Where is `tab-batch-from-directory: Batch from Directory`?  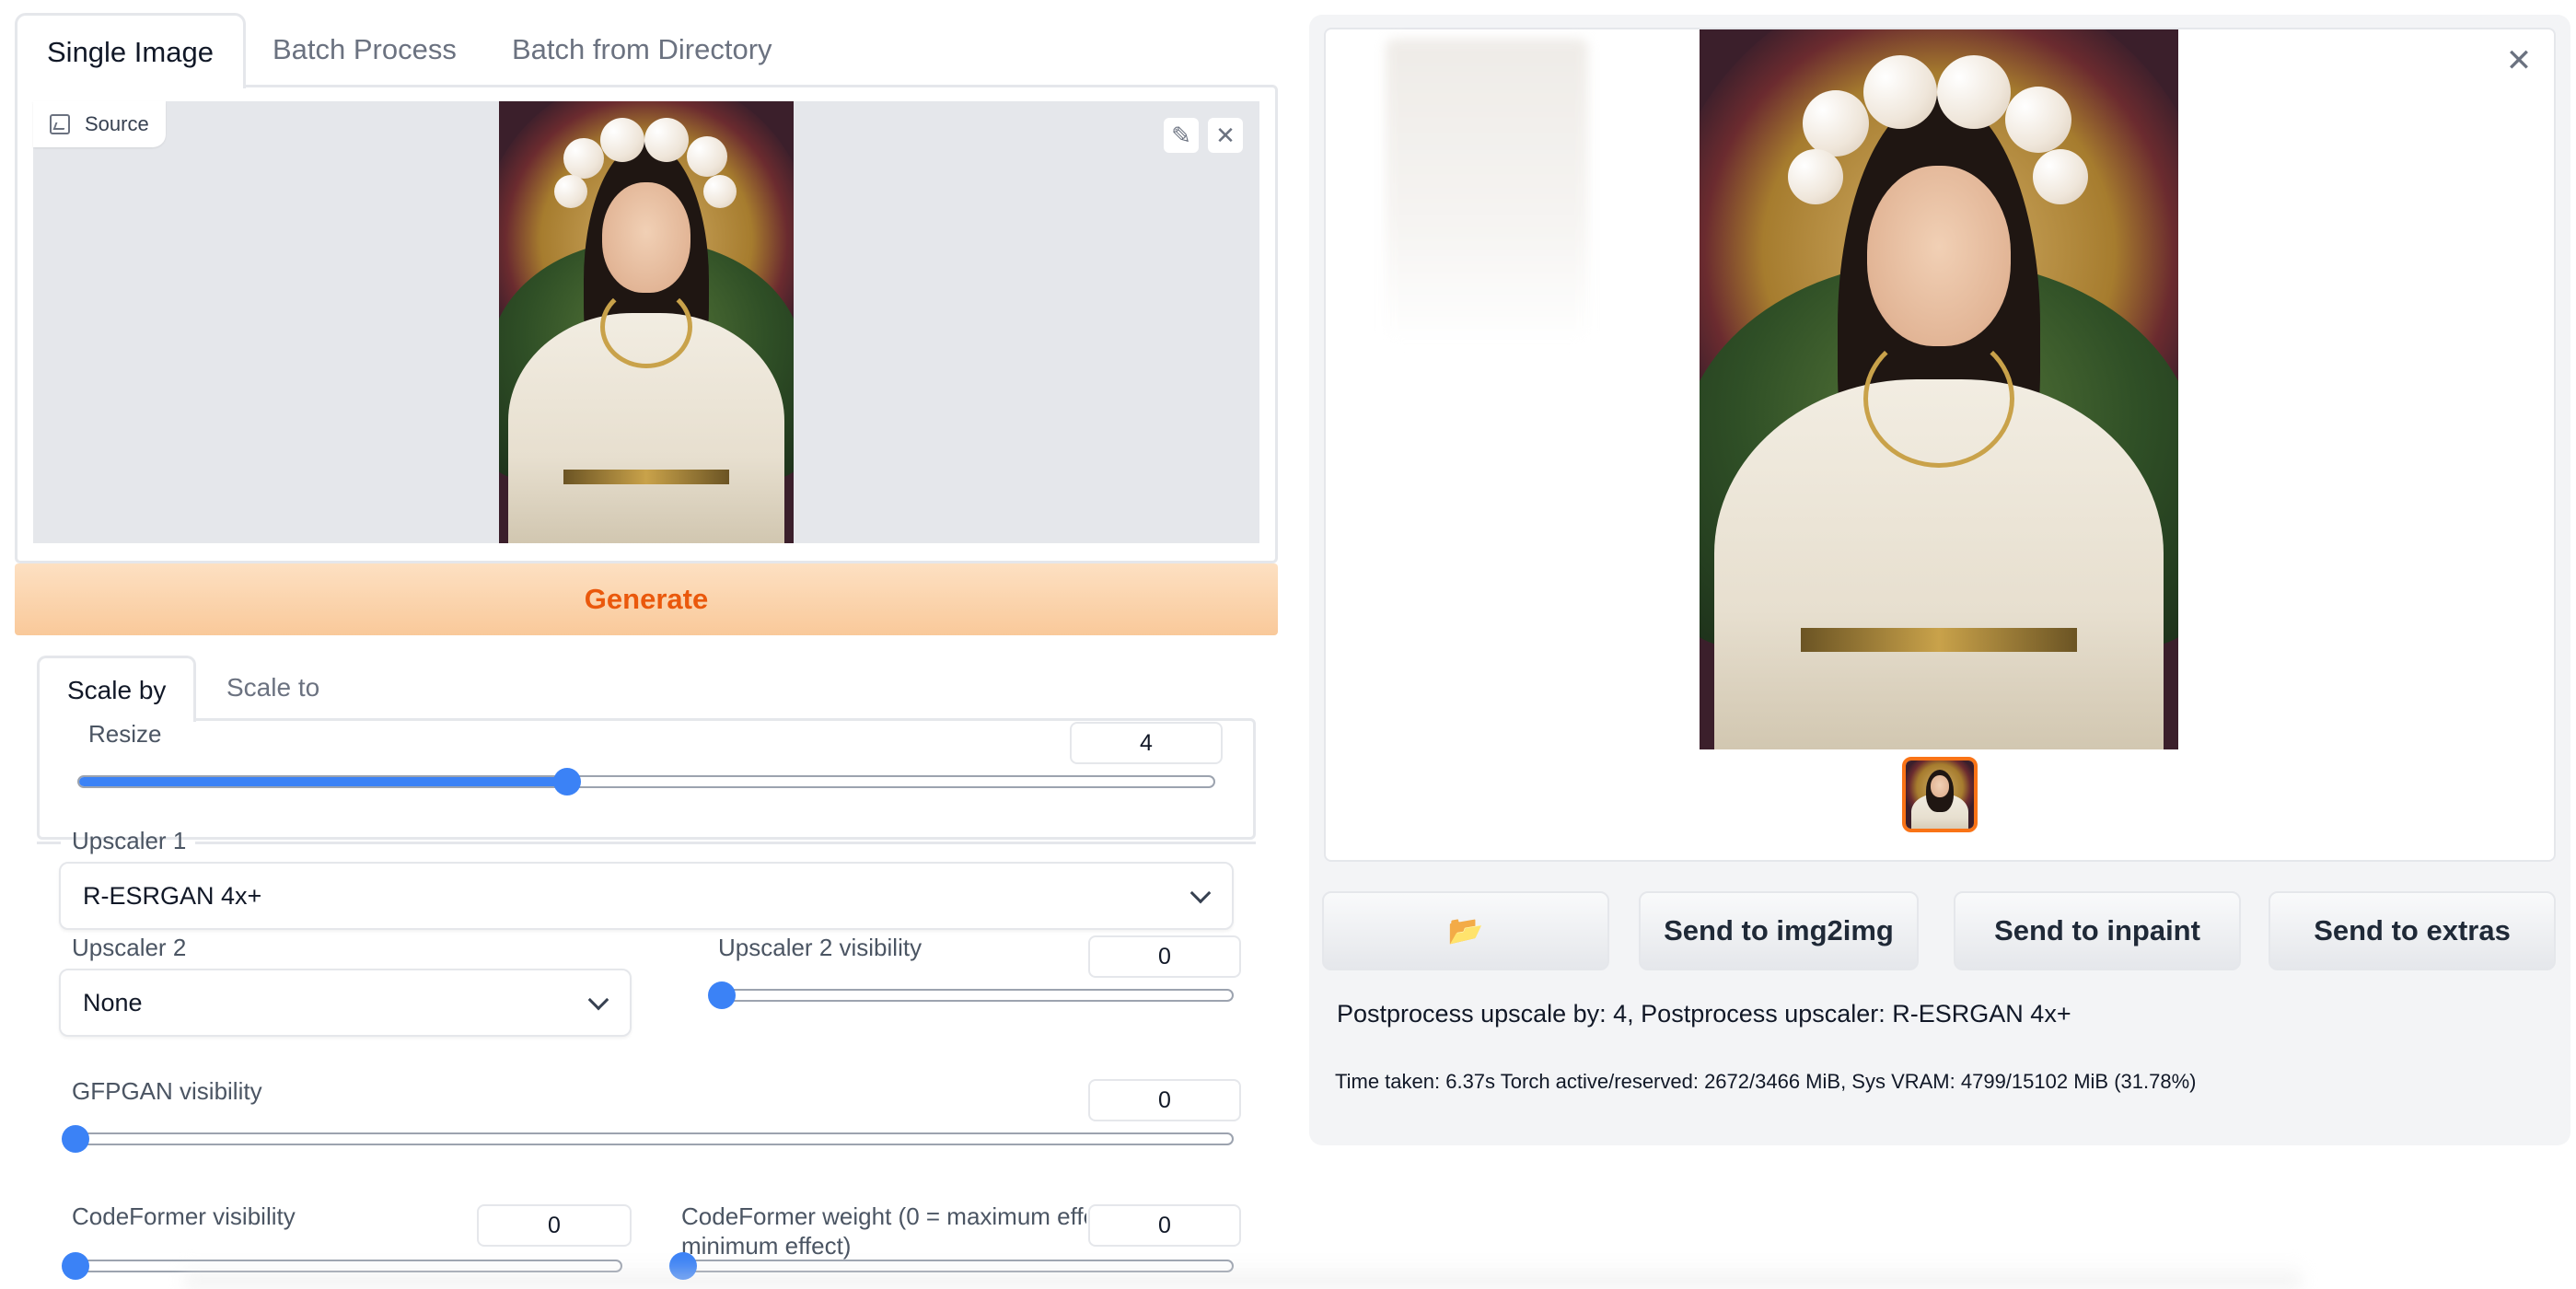
tab-batch-from-directory: Batch from Directory is located at coordinates (642, 50).